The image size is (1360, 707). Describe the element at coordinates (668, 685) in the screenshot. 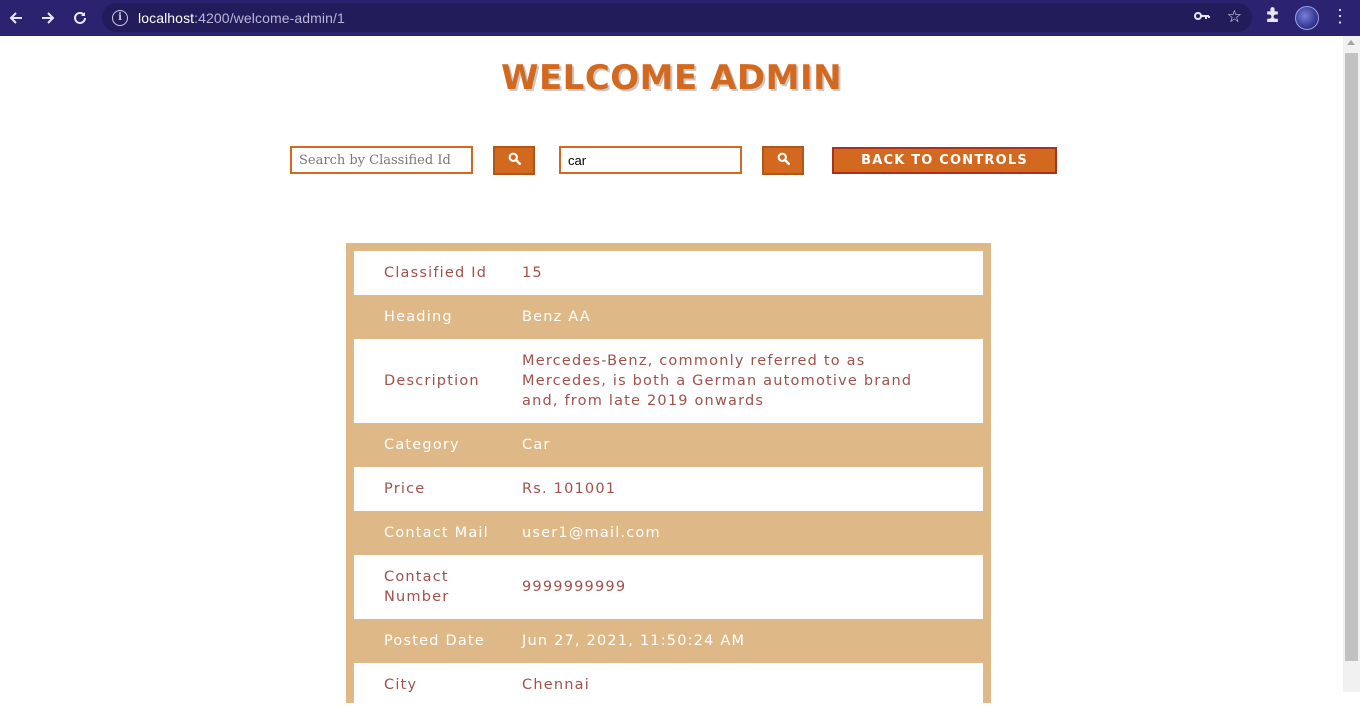

I see `detail-row-city: City Chennai` at that location.